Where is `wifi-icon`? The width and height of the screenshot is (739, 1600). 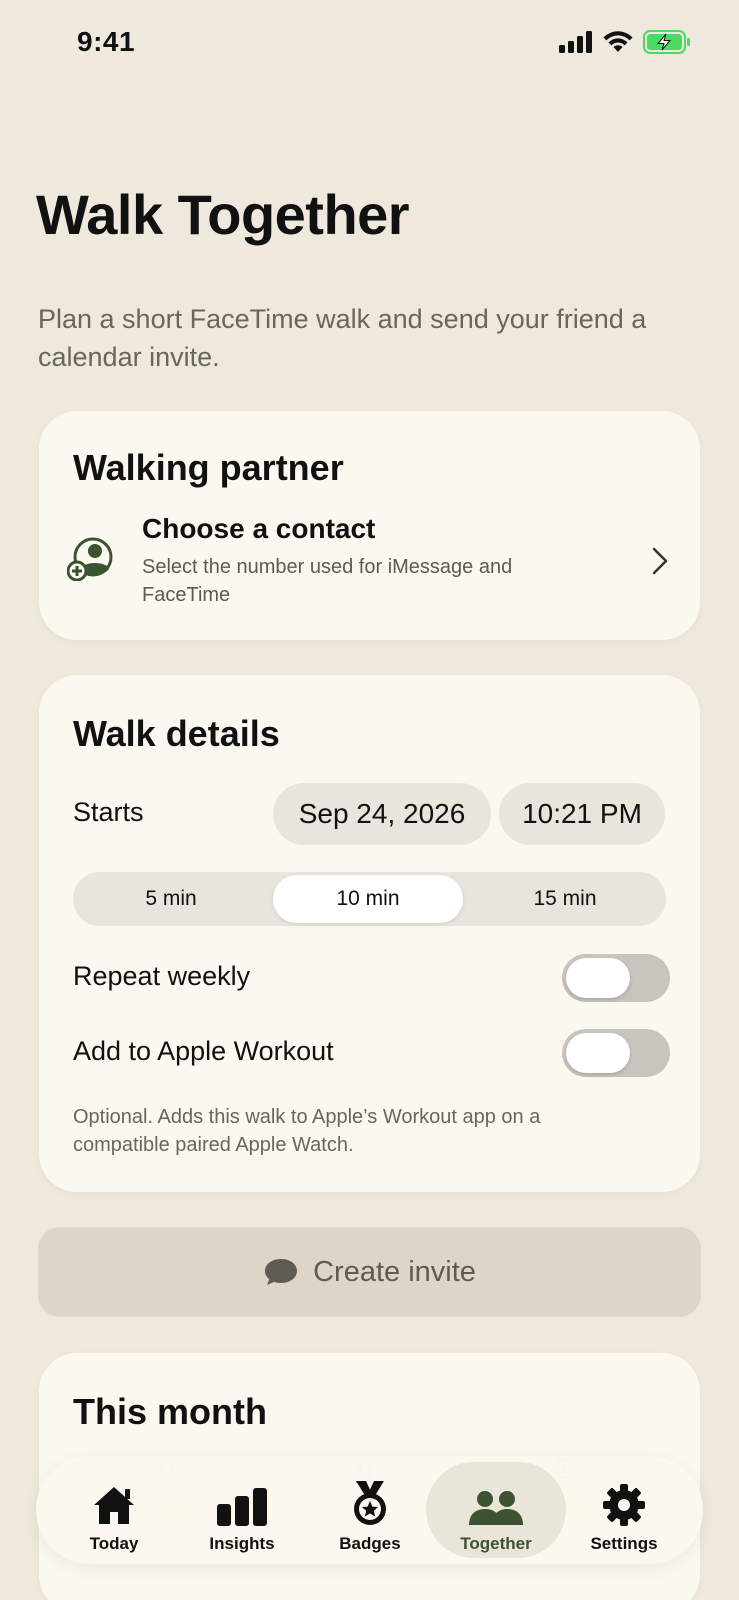 wifi-icon is located at coordinates (618, 41).